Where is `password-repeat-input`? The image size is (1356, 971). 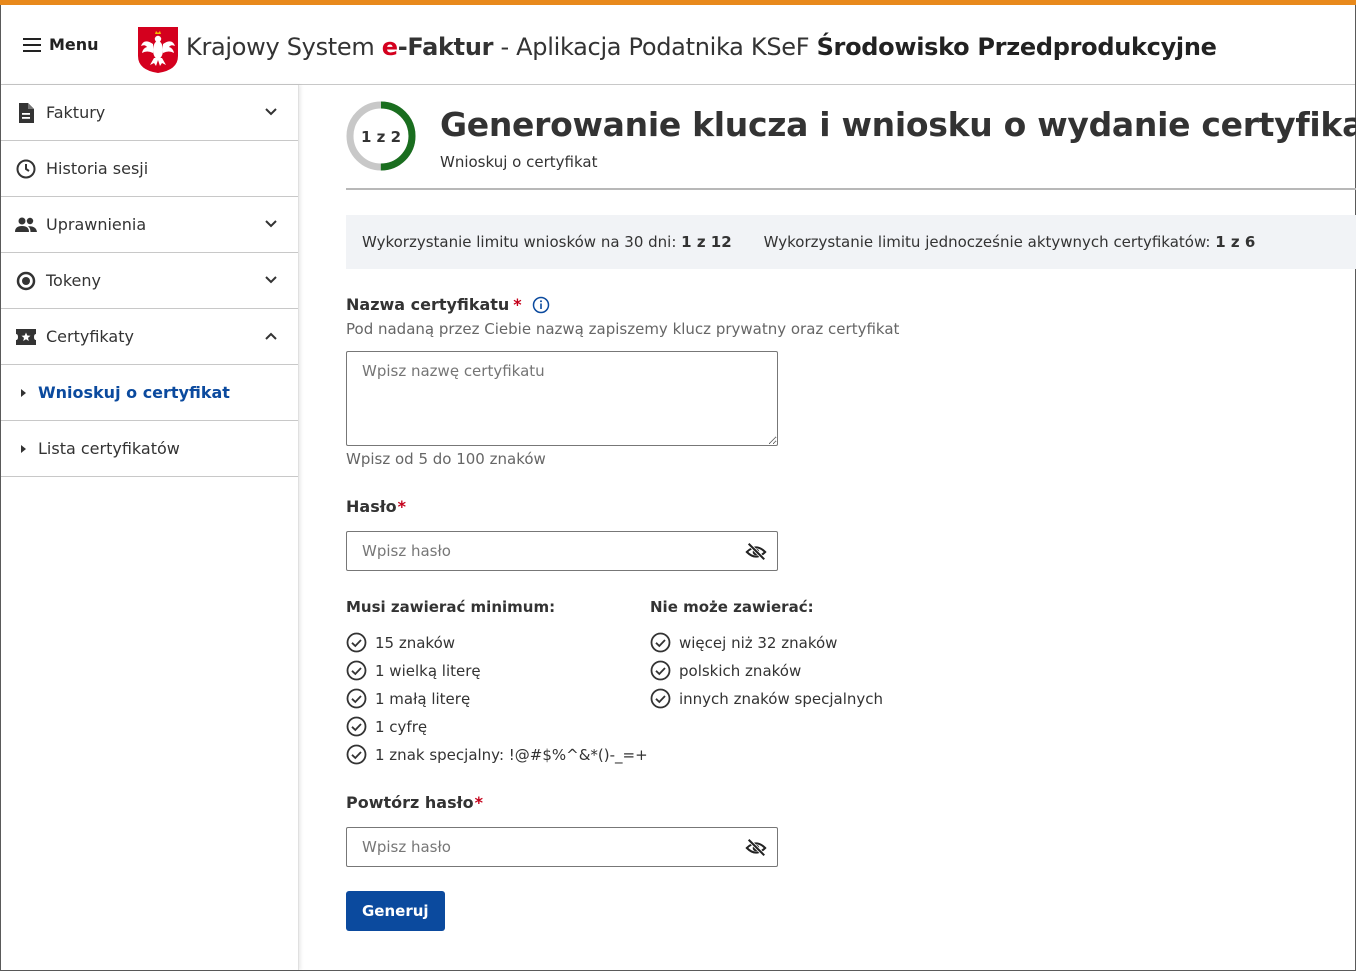 password-repeat-input is located at coordinates (537, 847).